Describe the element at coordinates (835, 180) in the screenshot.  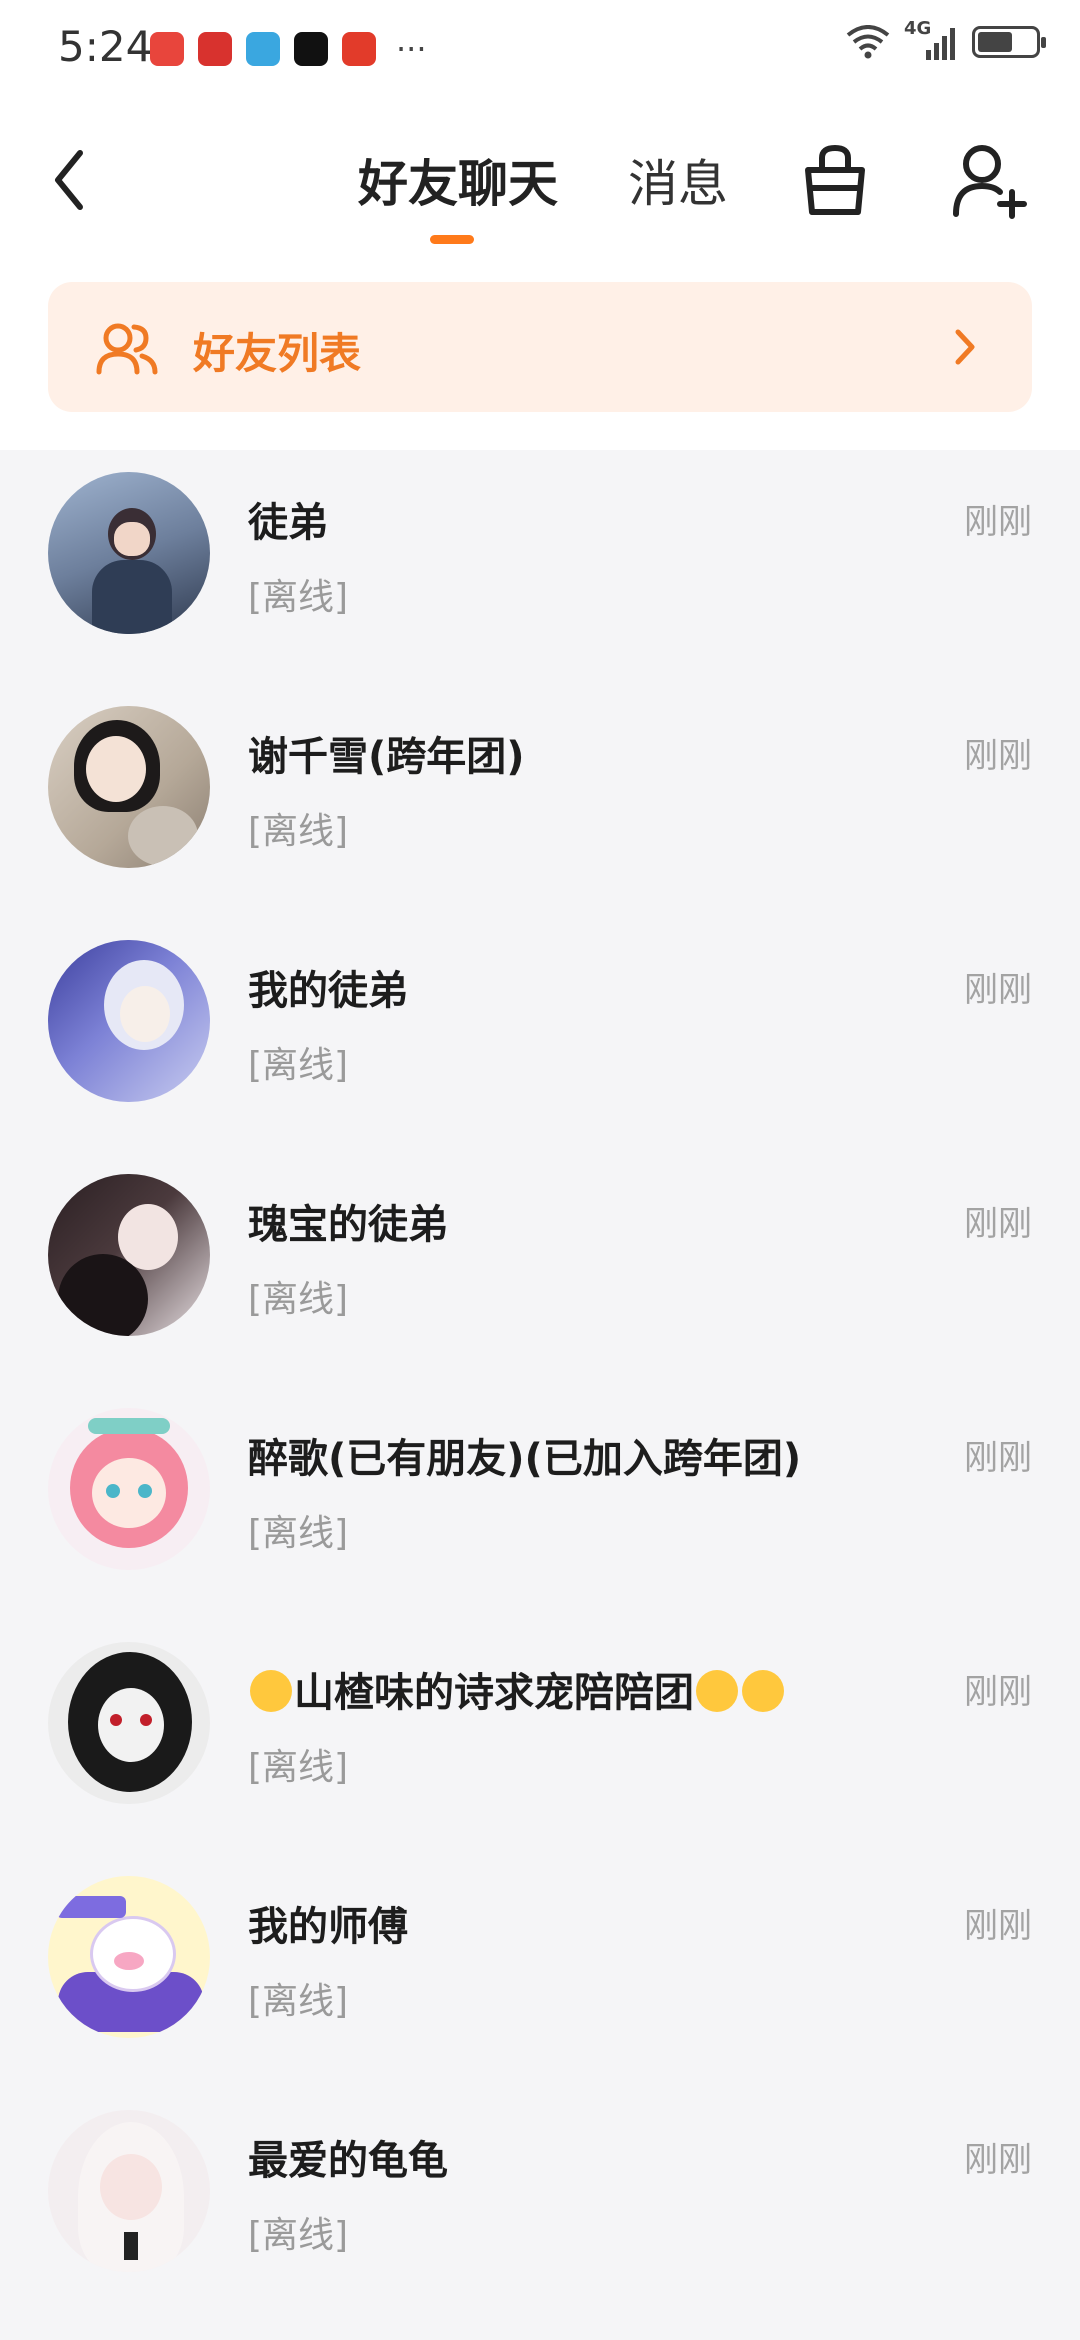
I see `basket-icon` at that location.